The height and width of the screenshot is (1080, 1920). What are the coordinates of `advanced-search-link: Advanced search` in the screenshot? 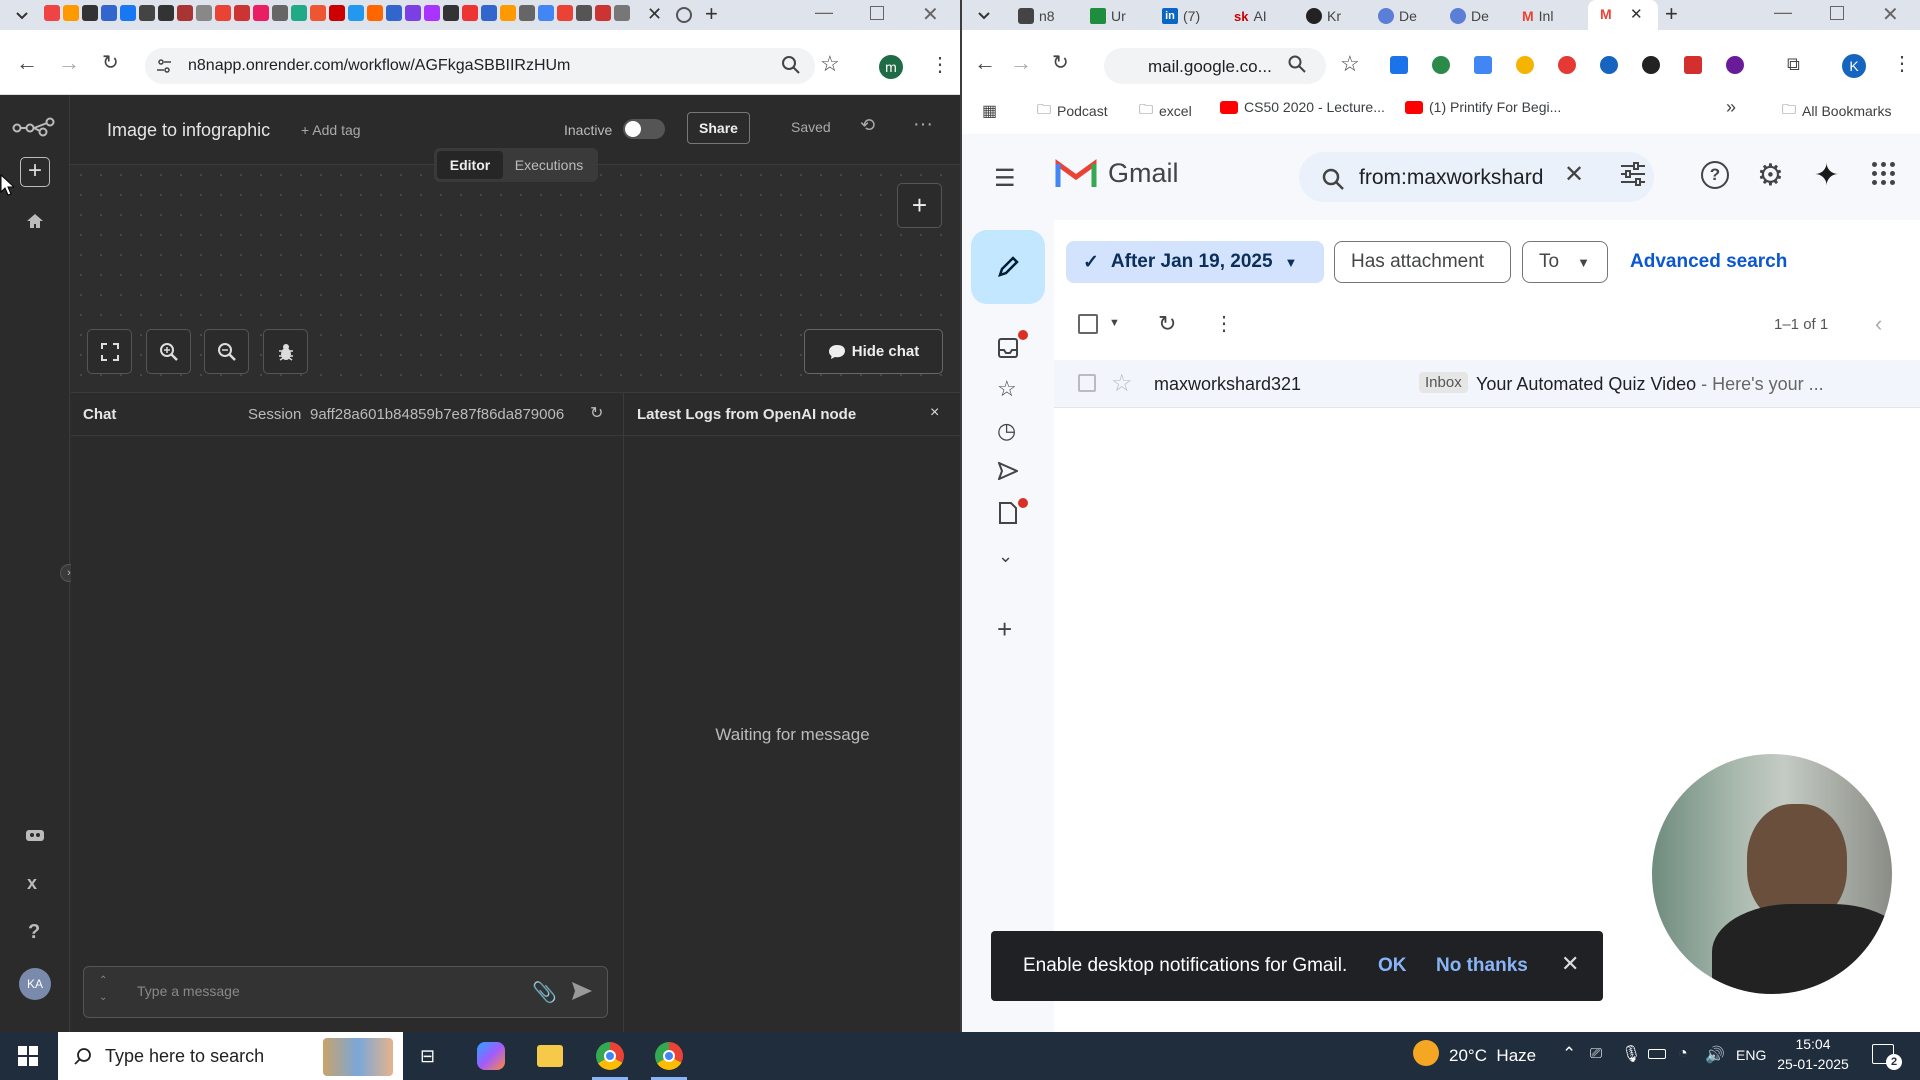 It's located at (1708, 262).